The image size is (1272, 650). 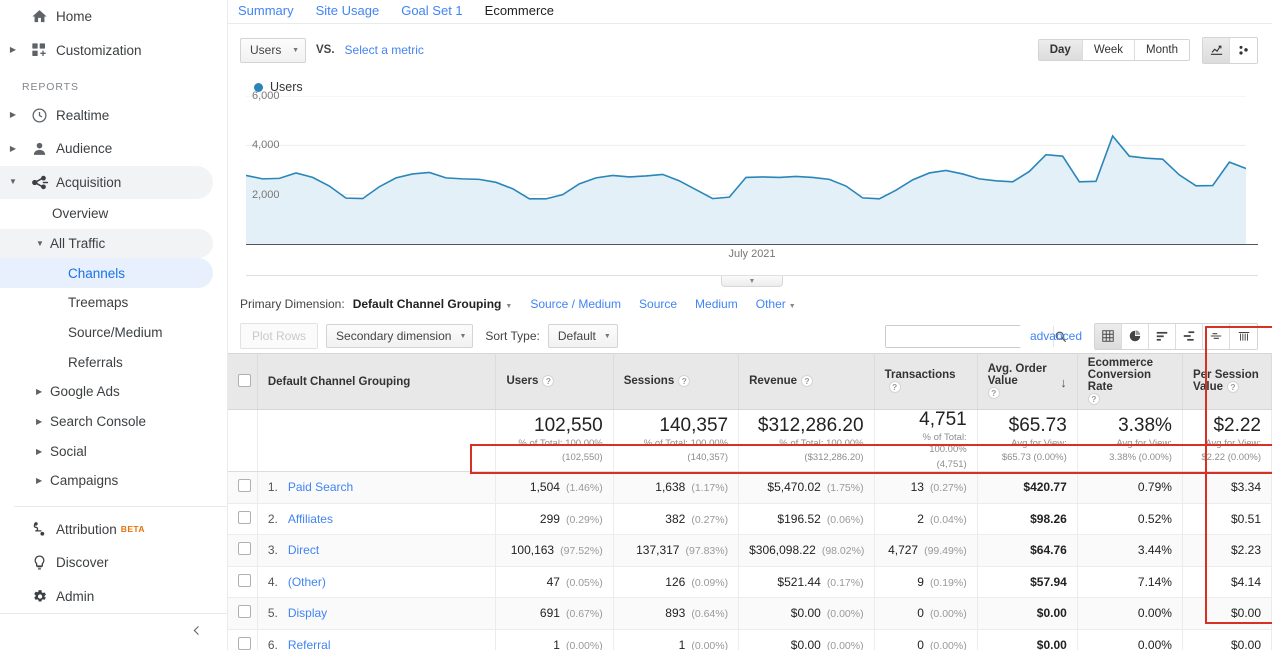 What do you see at coordinates (106, 595) in the screenshot?
I see `sidebar-item-admin: Admin` at bounding box center [106, 595].